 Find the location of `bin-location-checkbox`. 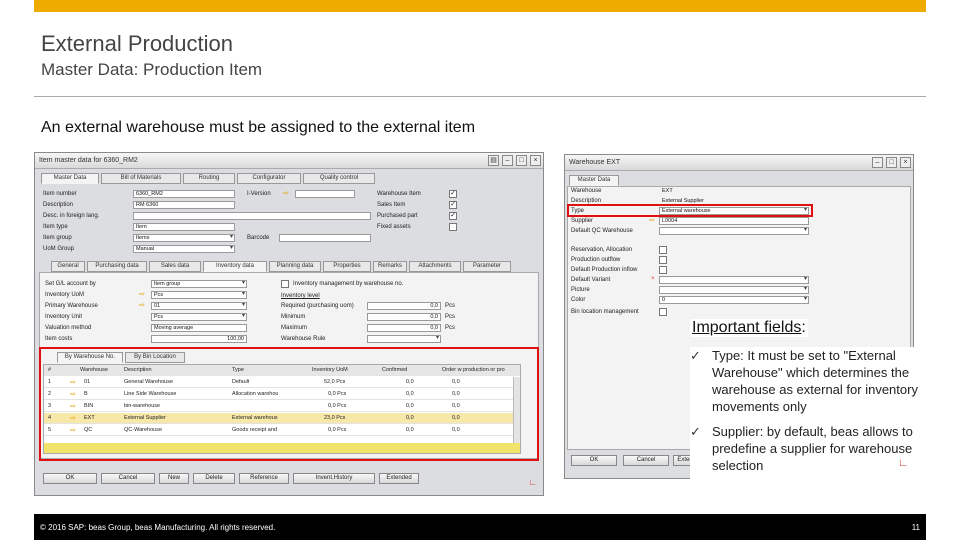

bin-location-checkbox is located at coordinates (663, 312).